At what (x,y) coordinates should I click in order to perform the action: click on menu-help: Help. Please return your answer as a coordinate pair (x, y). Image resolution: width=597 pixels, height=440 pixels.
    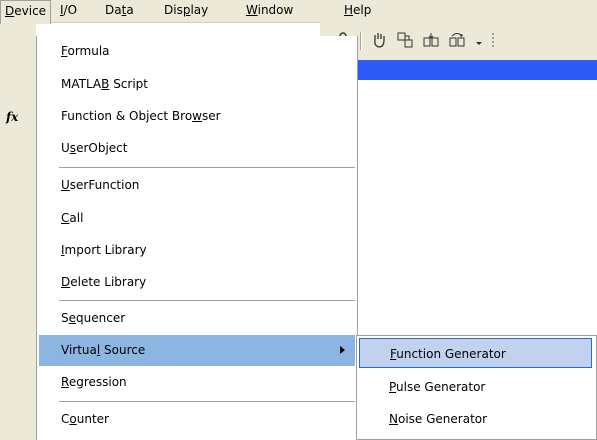
    Looking at the image, I should click on (357, 11).